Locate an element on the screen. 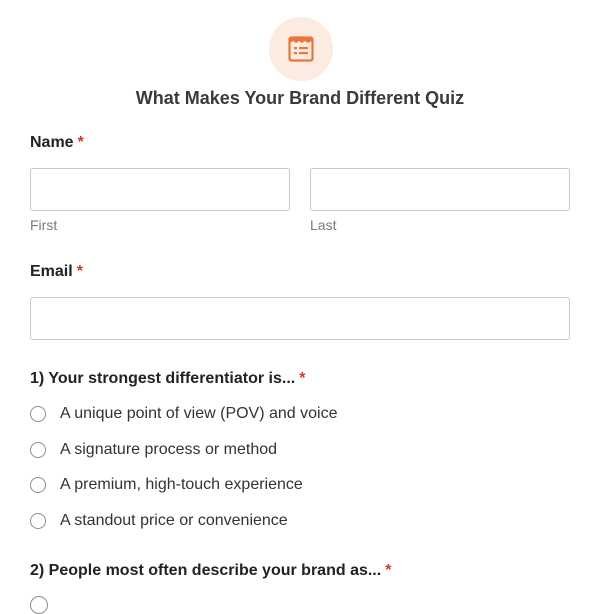 The image size is (600, 614). form-header-icon is located at coordinates (301, 49).